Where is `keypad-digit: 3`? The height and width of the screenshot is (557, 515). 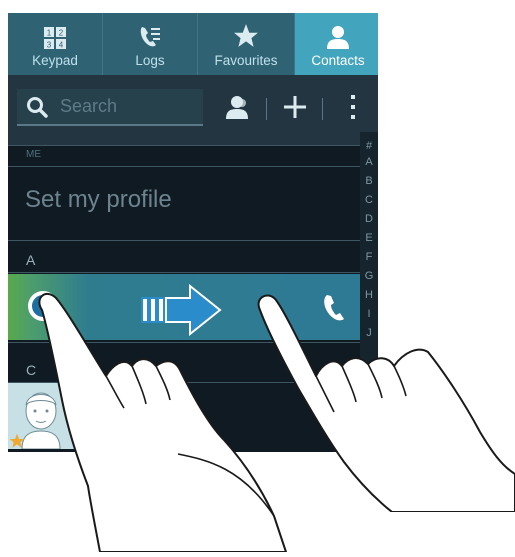
keypad-digit: 3 is located at coordinates (49, 45).